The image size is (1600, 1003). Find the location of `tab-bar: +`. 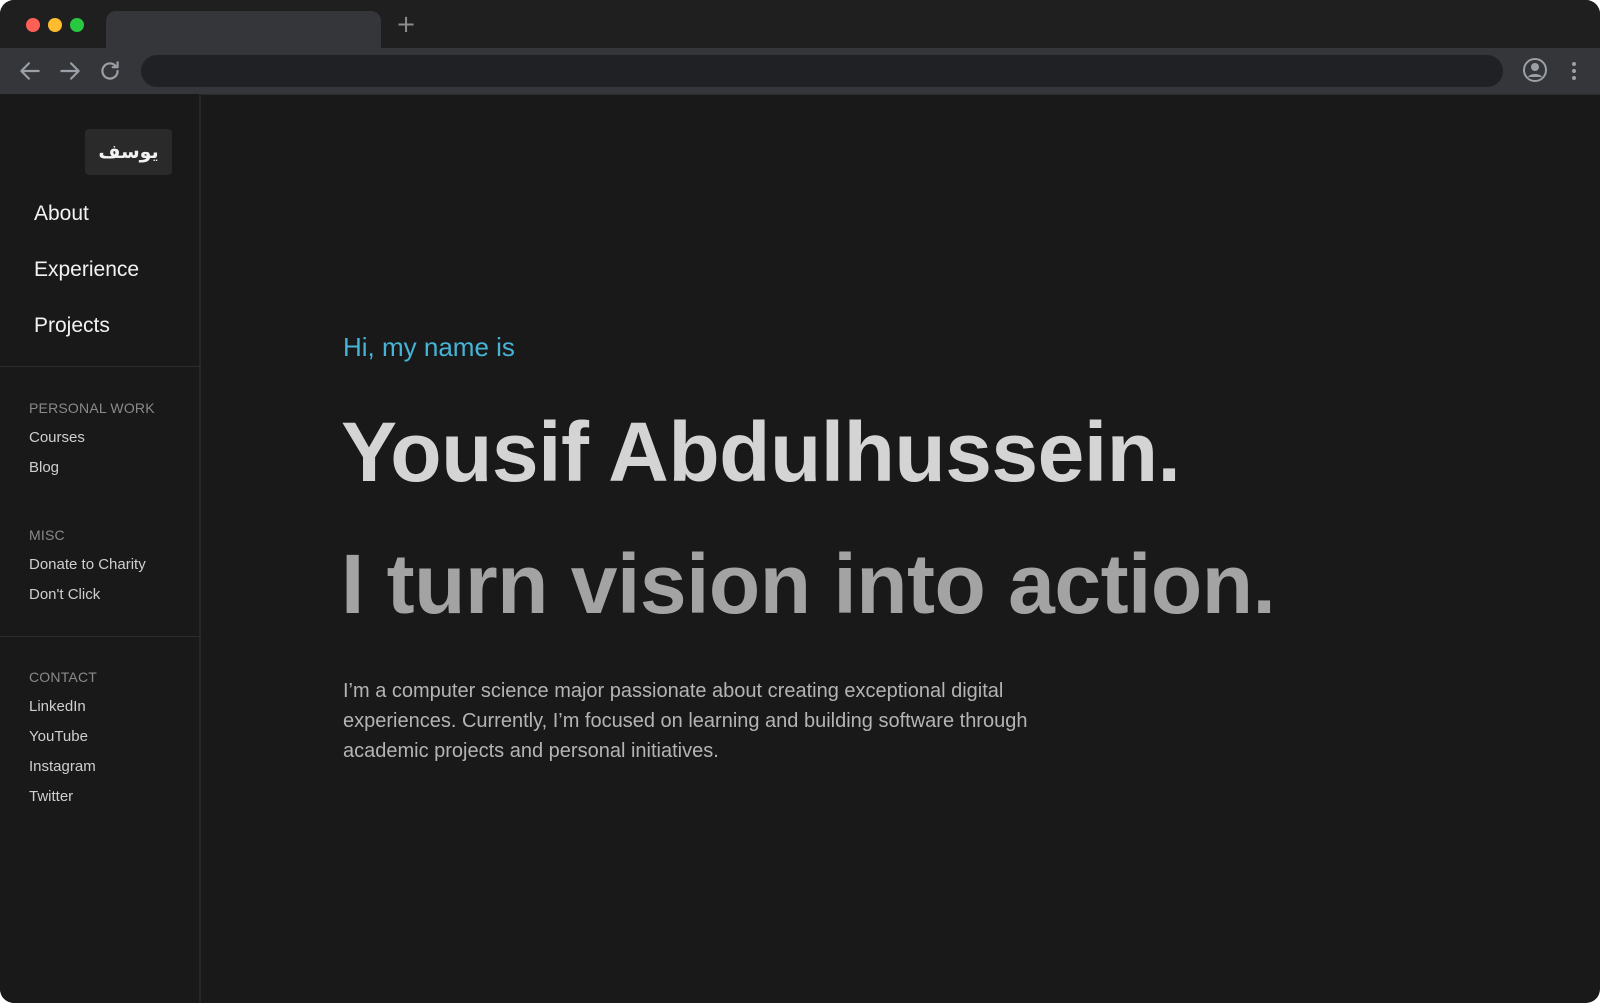

tab-bar: + is located at coordinates (800, 24).